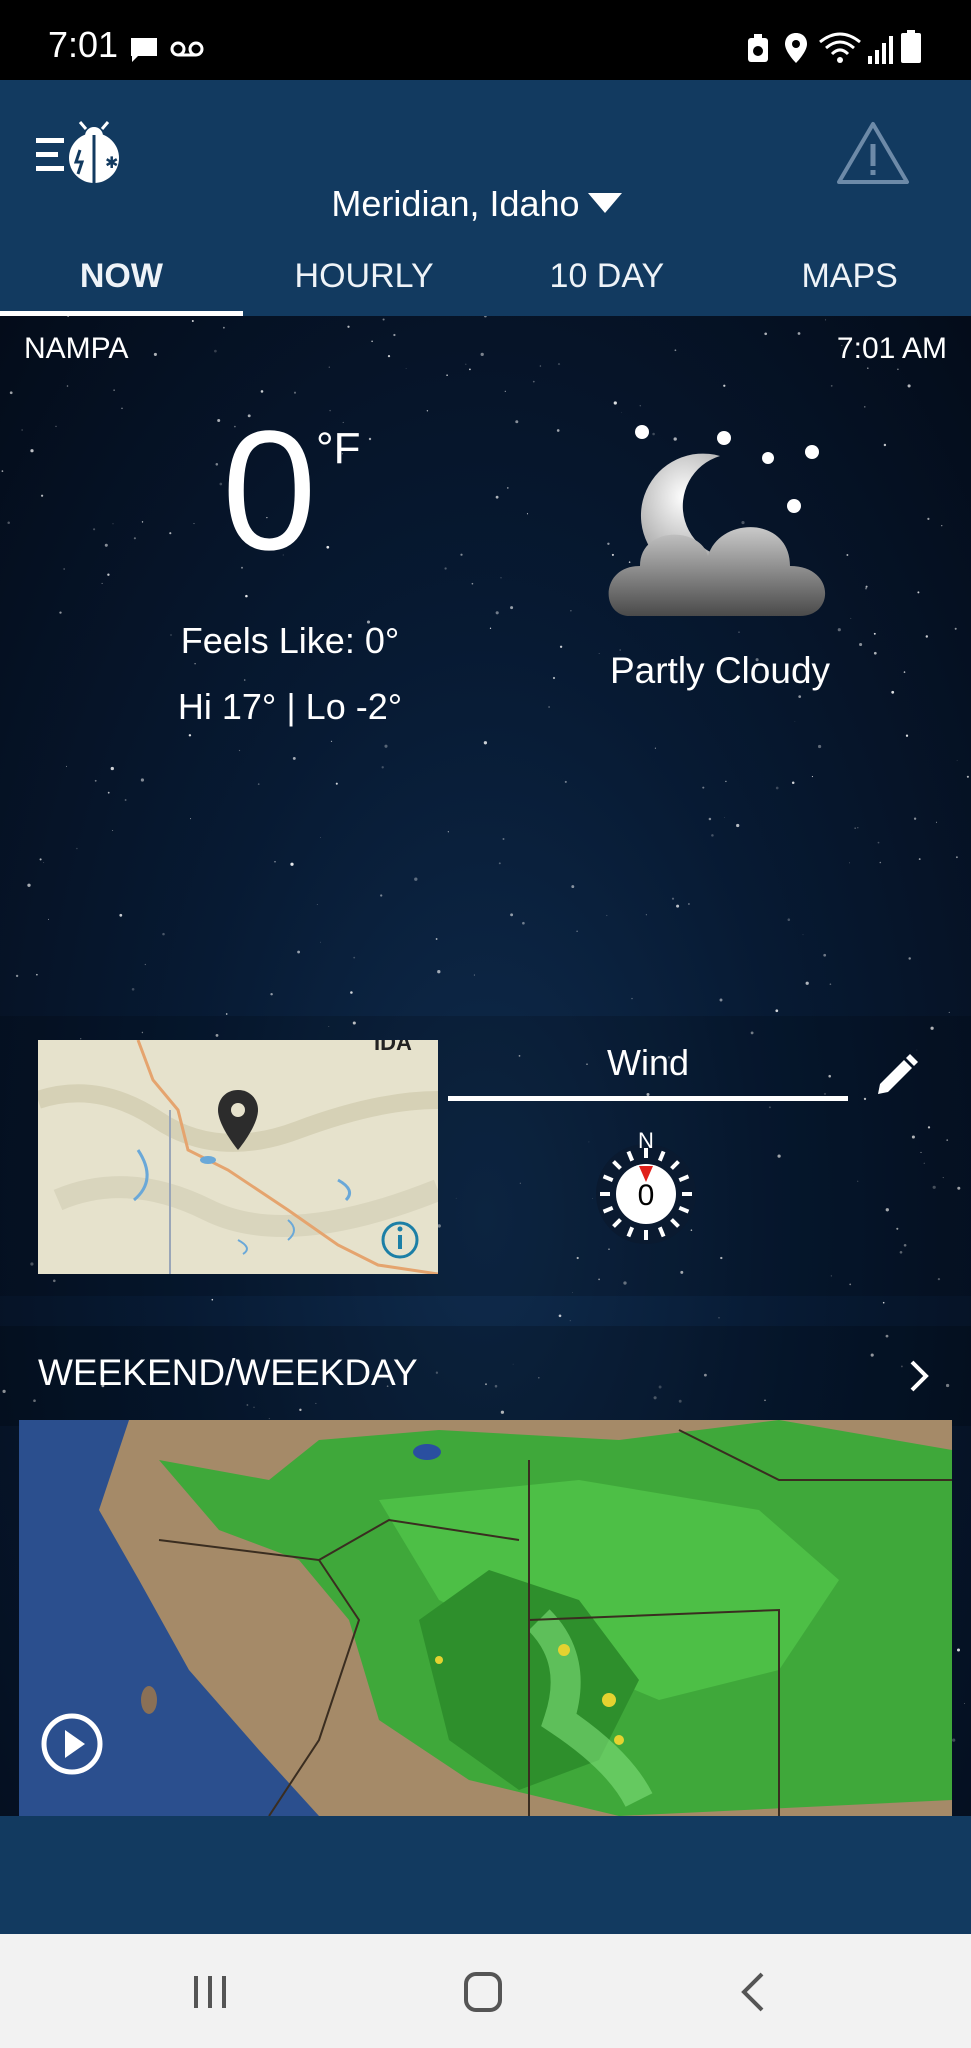 The width and height of the screenshot is (971, 2048). I want to click on chevron-right-icon, so click(920, 1376).